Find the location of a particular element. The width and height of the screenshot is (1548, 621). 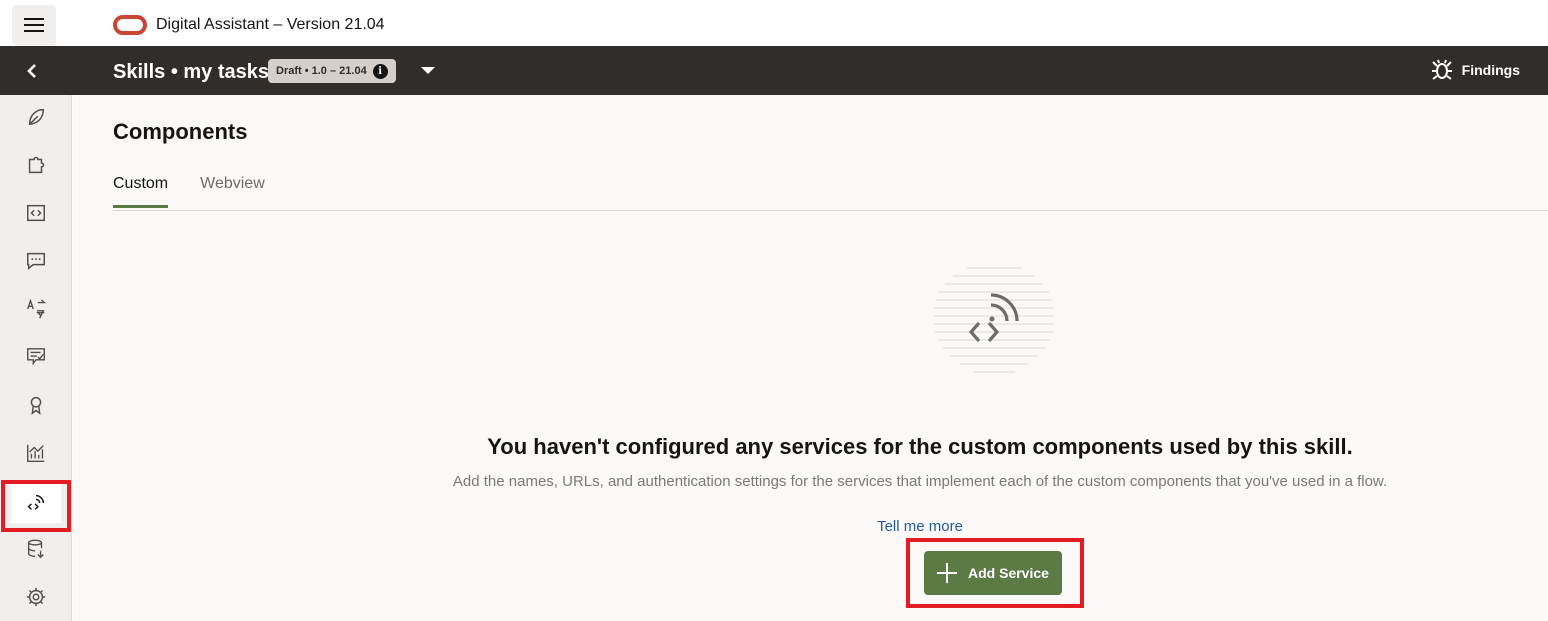

findings-label: Findings is located at coordinates (1490, 70).